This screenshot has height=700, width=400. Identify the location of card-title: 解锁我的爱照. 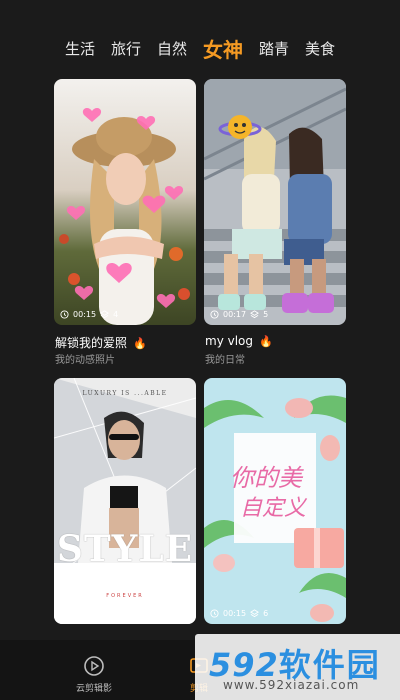
(91, 343).